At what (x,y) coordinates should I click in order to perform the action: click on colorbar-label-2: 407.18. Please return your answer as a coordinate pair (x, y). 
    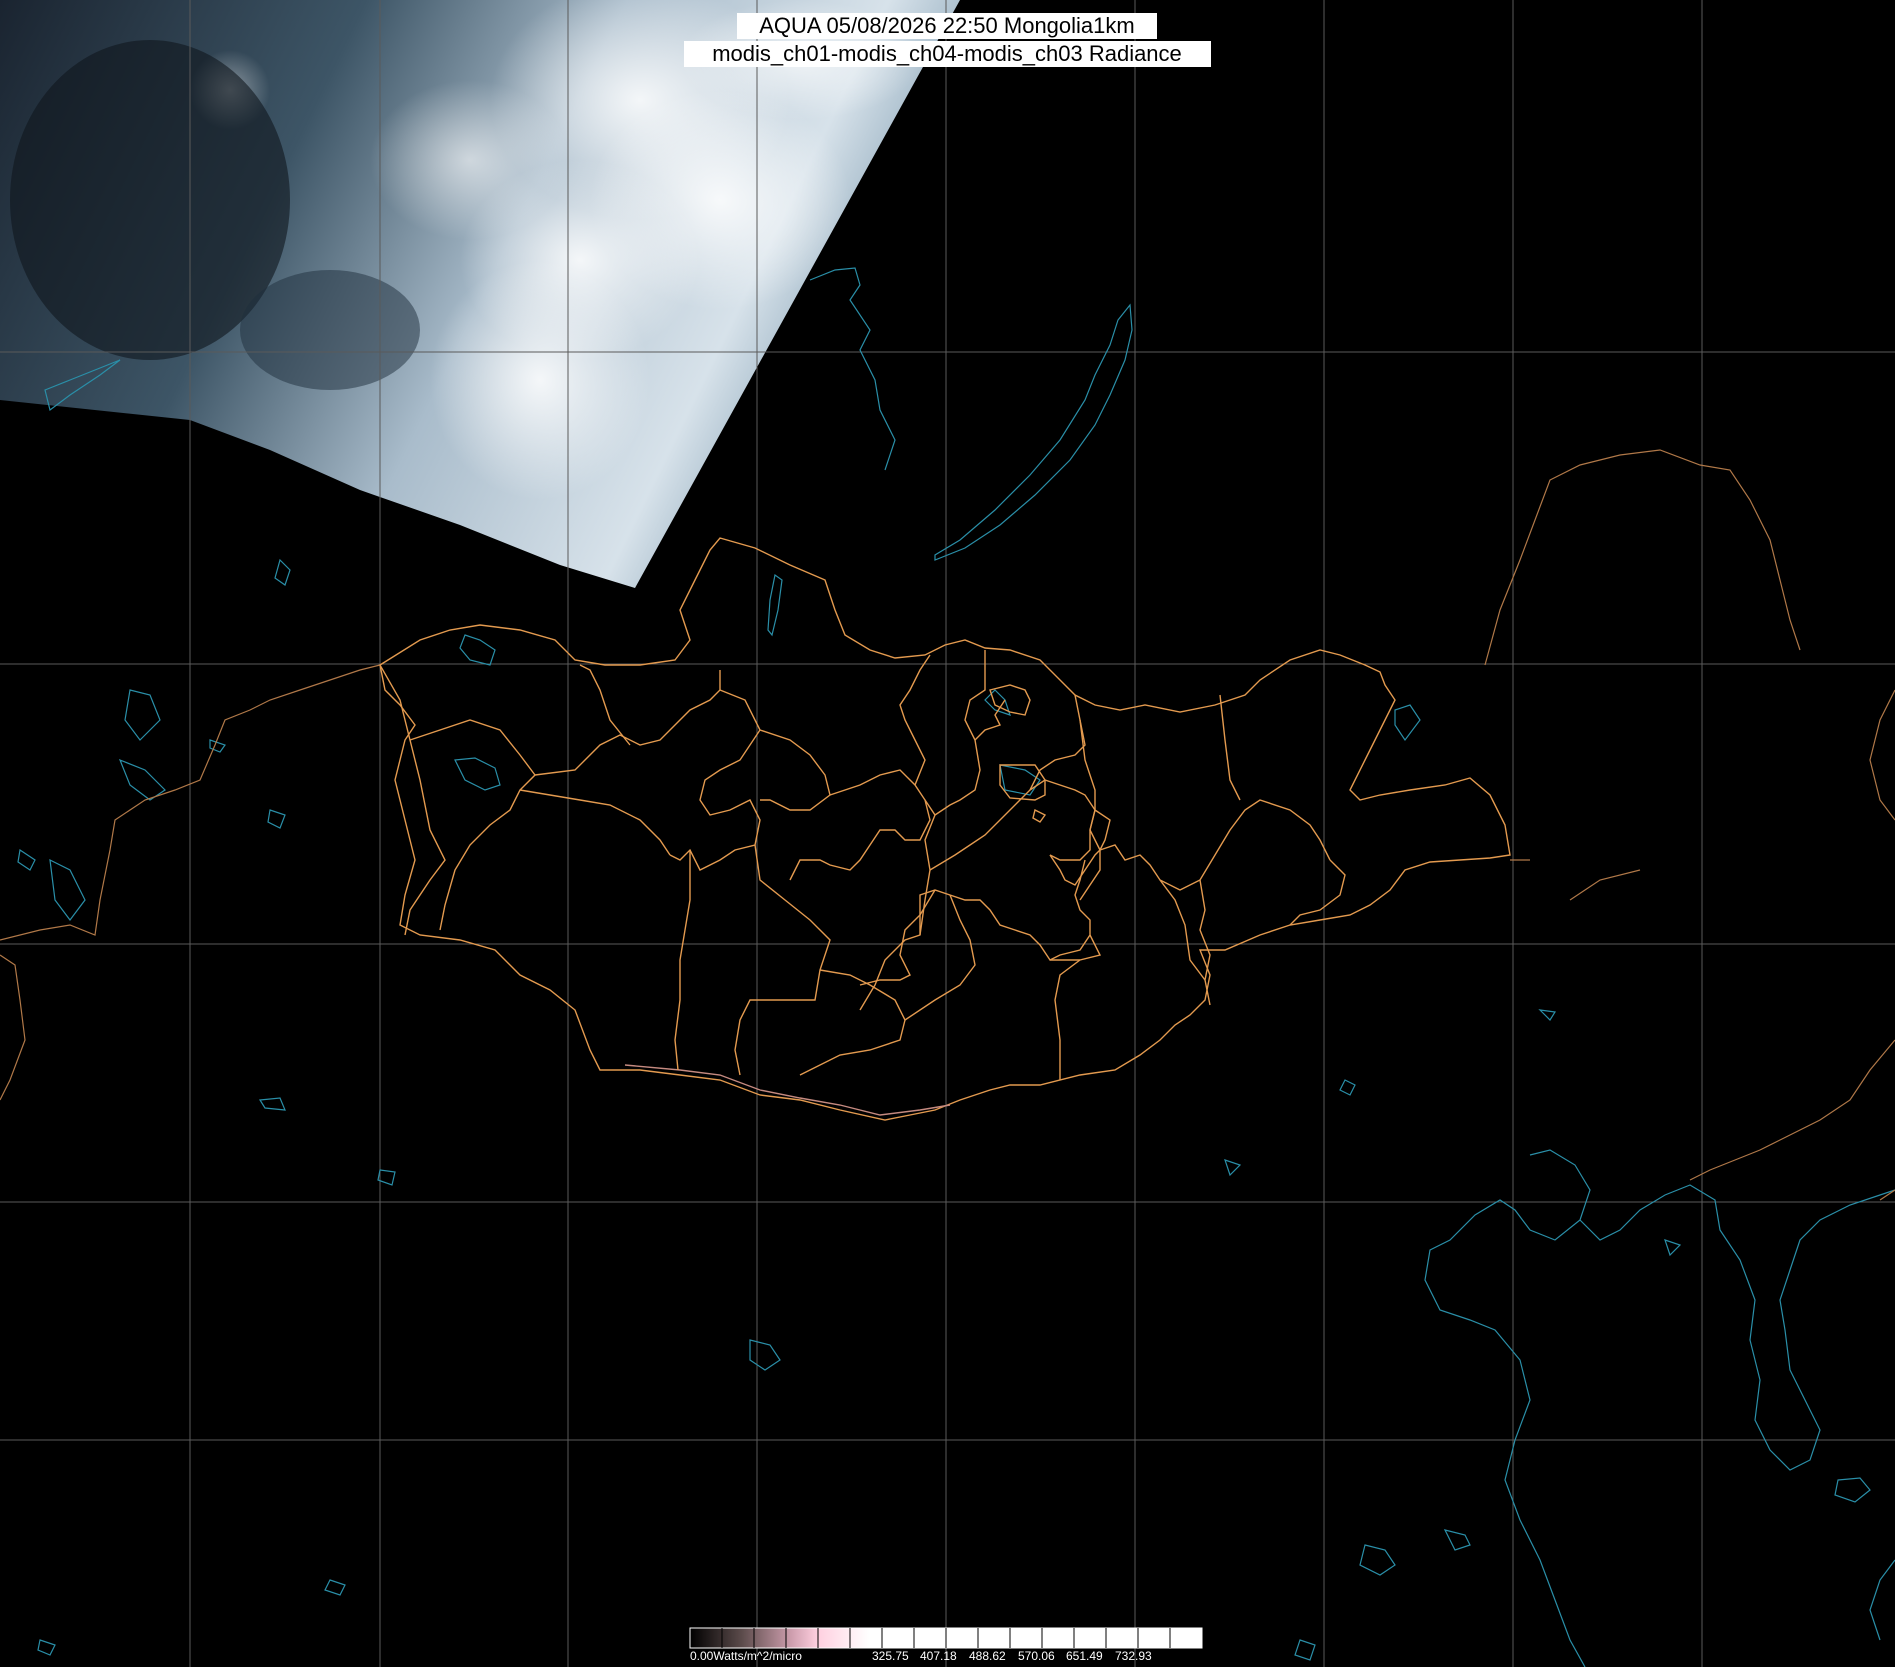
    Looking at the image, I should click on (938, 1656).